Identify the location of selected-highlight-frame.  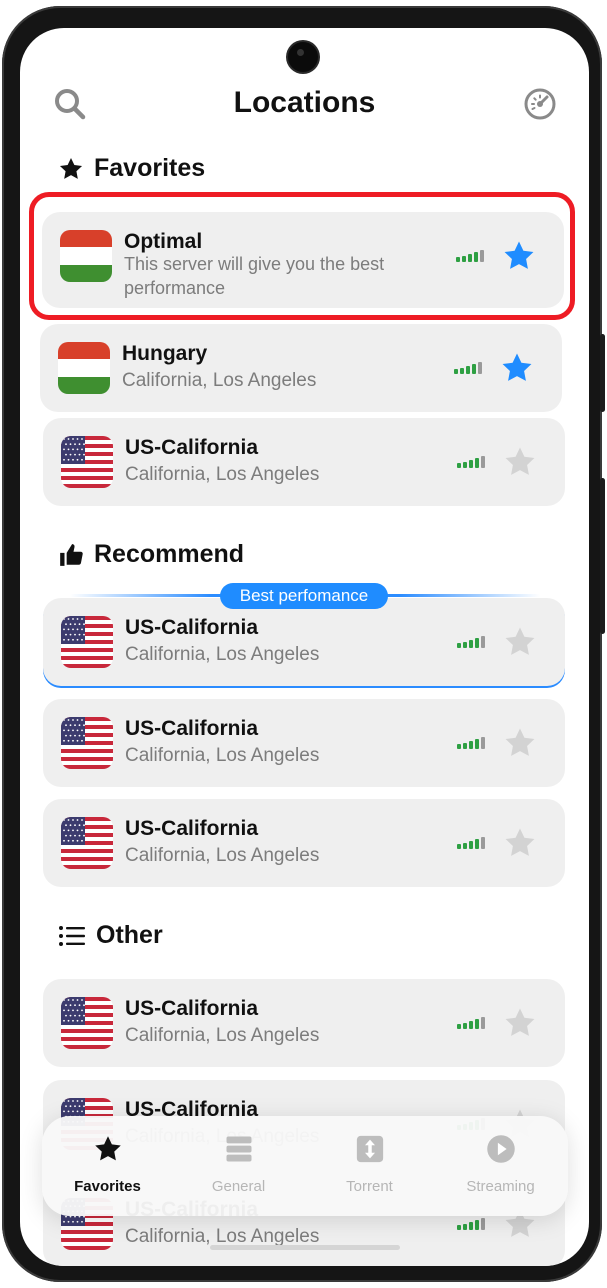
(302, 256).